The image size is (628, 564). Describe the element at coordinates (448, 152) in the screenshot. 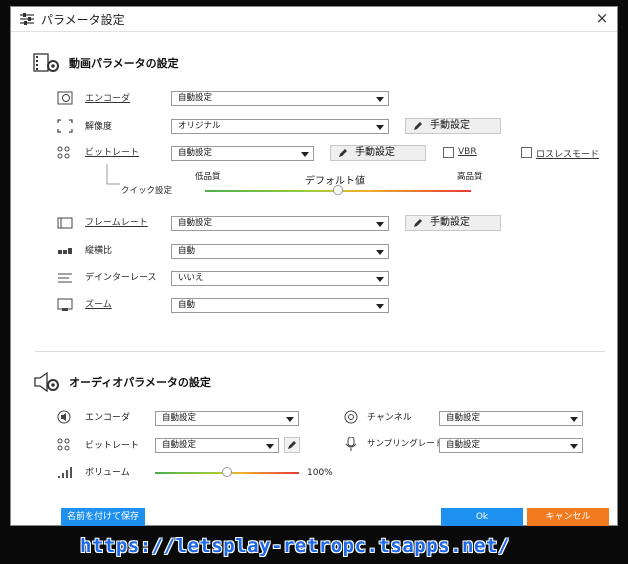

I see `vbr-checkbox` at that location.